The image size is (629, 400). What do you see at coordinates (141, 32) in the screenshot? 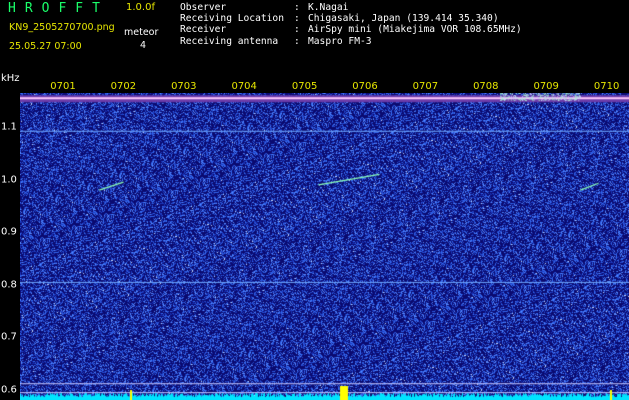
I see `meteor-label: meteor` at bounding box center [141, 32].